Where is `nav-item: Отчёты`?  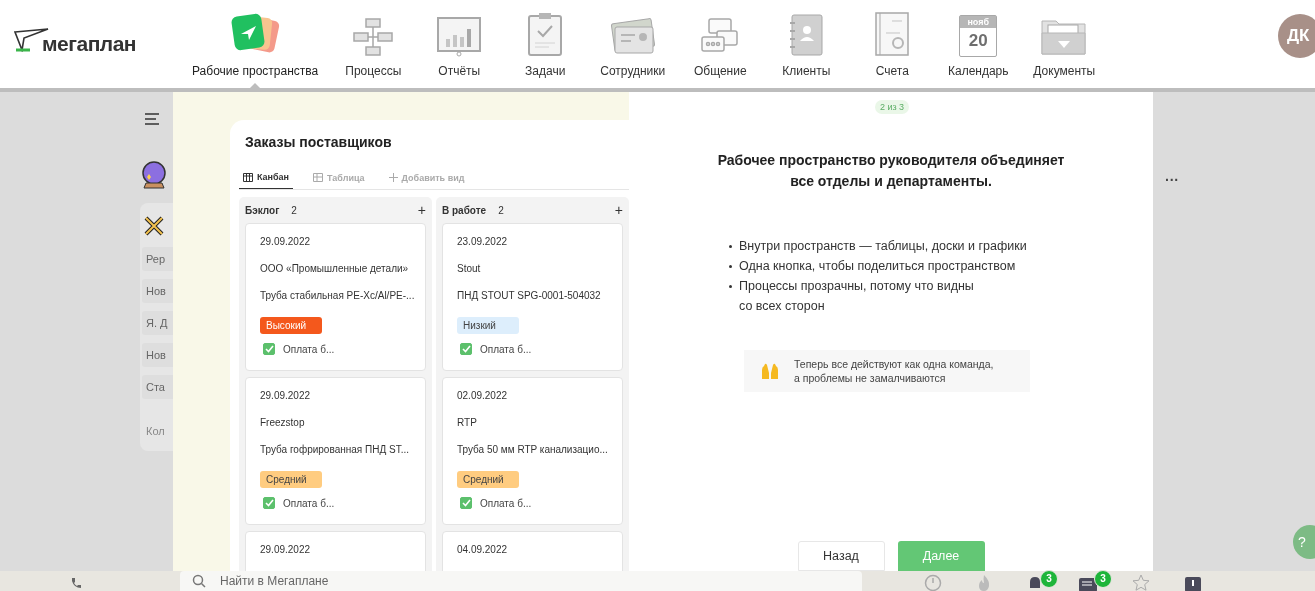
nav-item: Отчёты is located at coordinates (459, 44).